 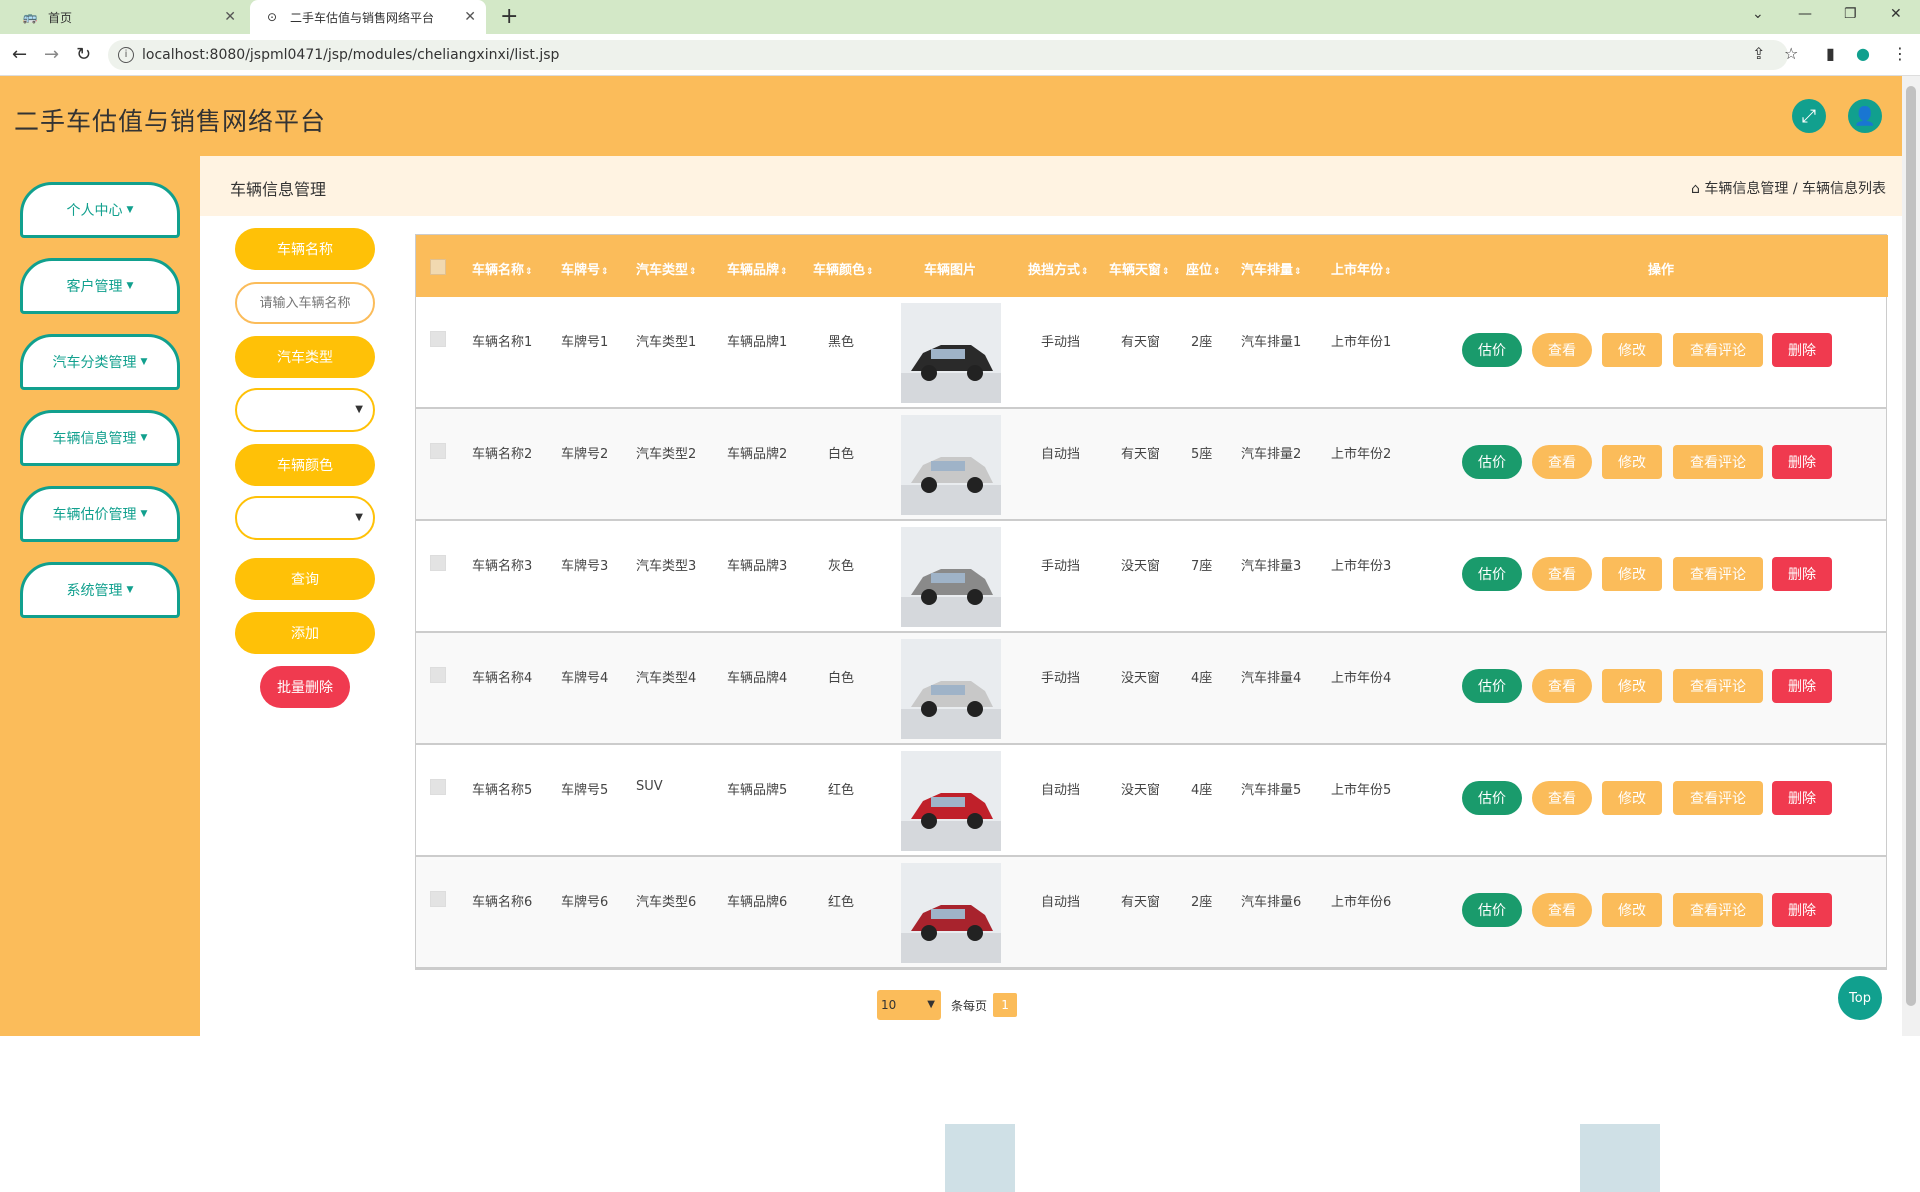 I want to click on select-all-checkbox, so click(x=438, y=267).